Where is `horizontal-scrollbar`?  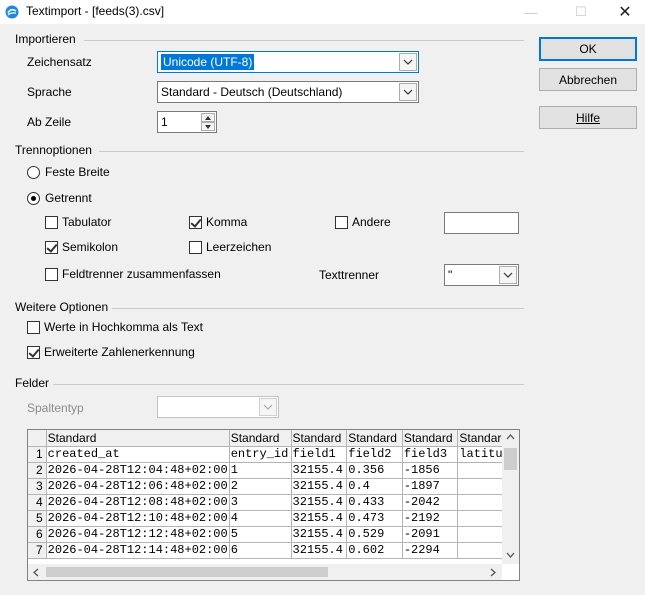 horizontal-scrollbar is located at coordinates (265, 572).